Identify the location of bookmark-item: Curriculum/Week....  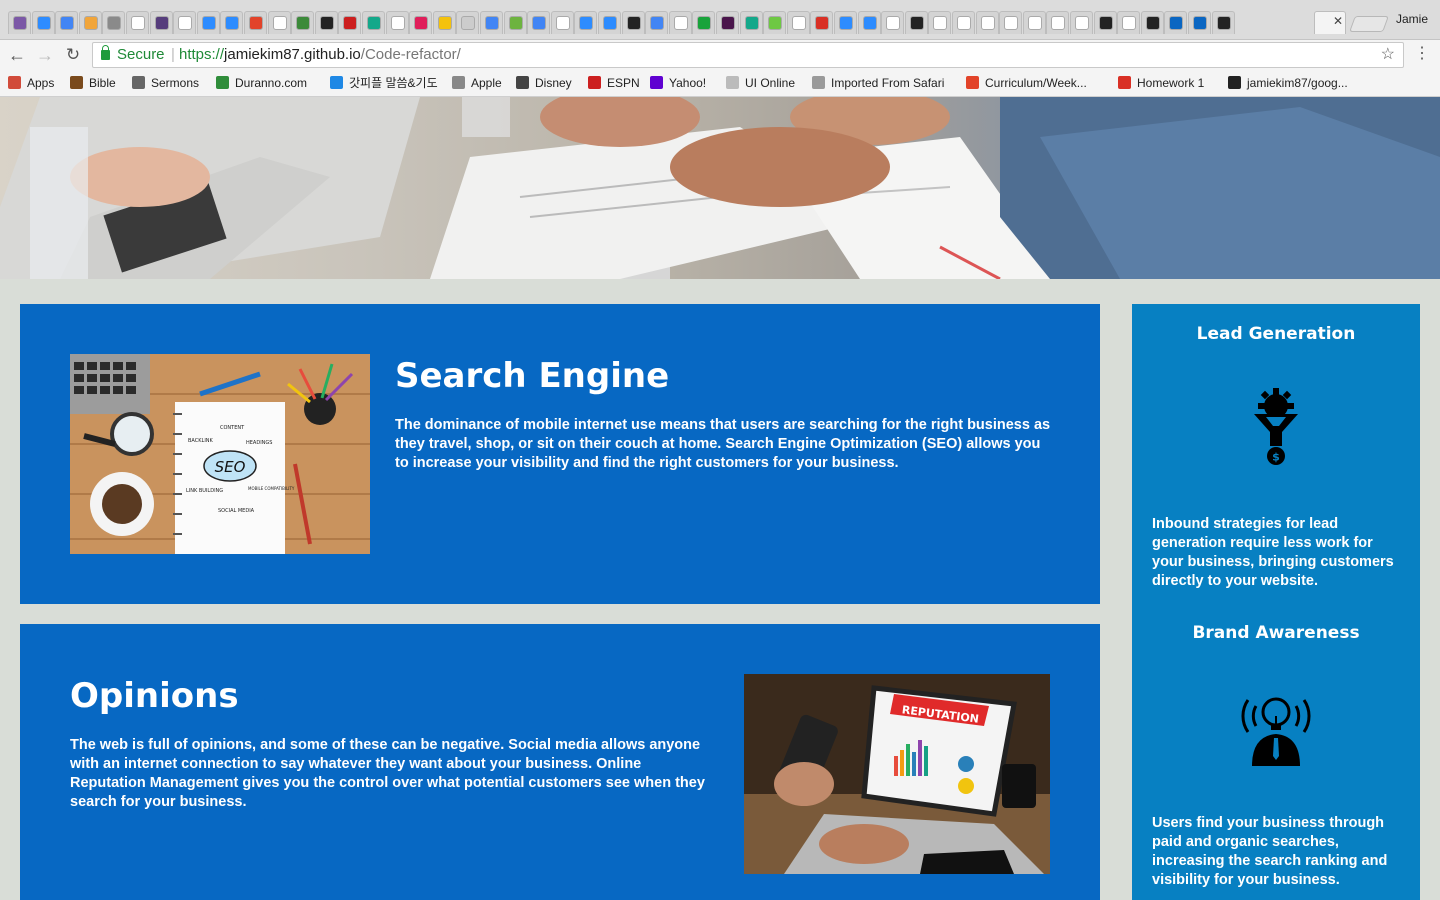
(1026, 84).